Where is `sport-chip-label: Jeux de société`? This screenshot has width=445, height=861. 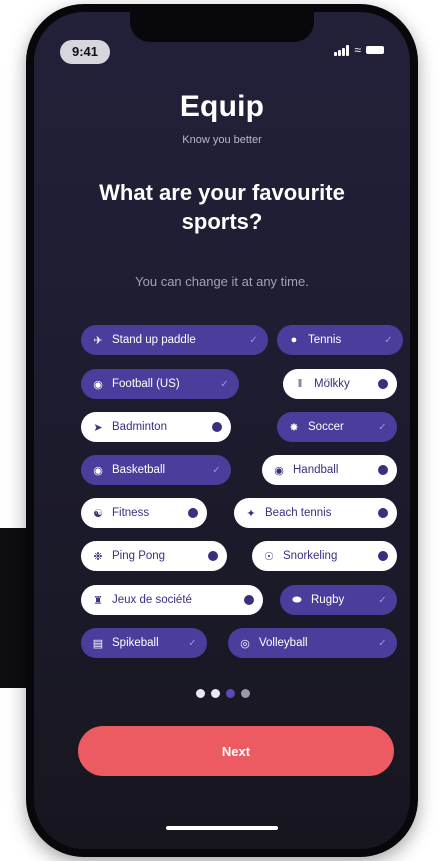 sport-chip-label: Jeux de société is located at coordinates (152, 600).